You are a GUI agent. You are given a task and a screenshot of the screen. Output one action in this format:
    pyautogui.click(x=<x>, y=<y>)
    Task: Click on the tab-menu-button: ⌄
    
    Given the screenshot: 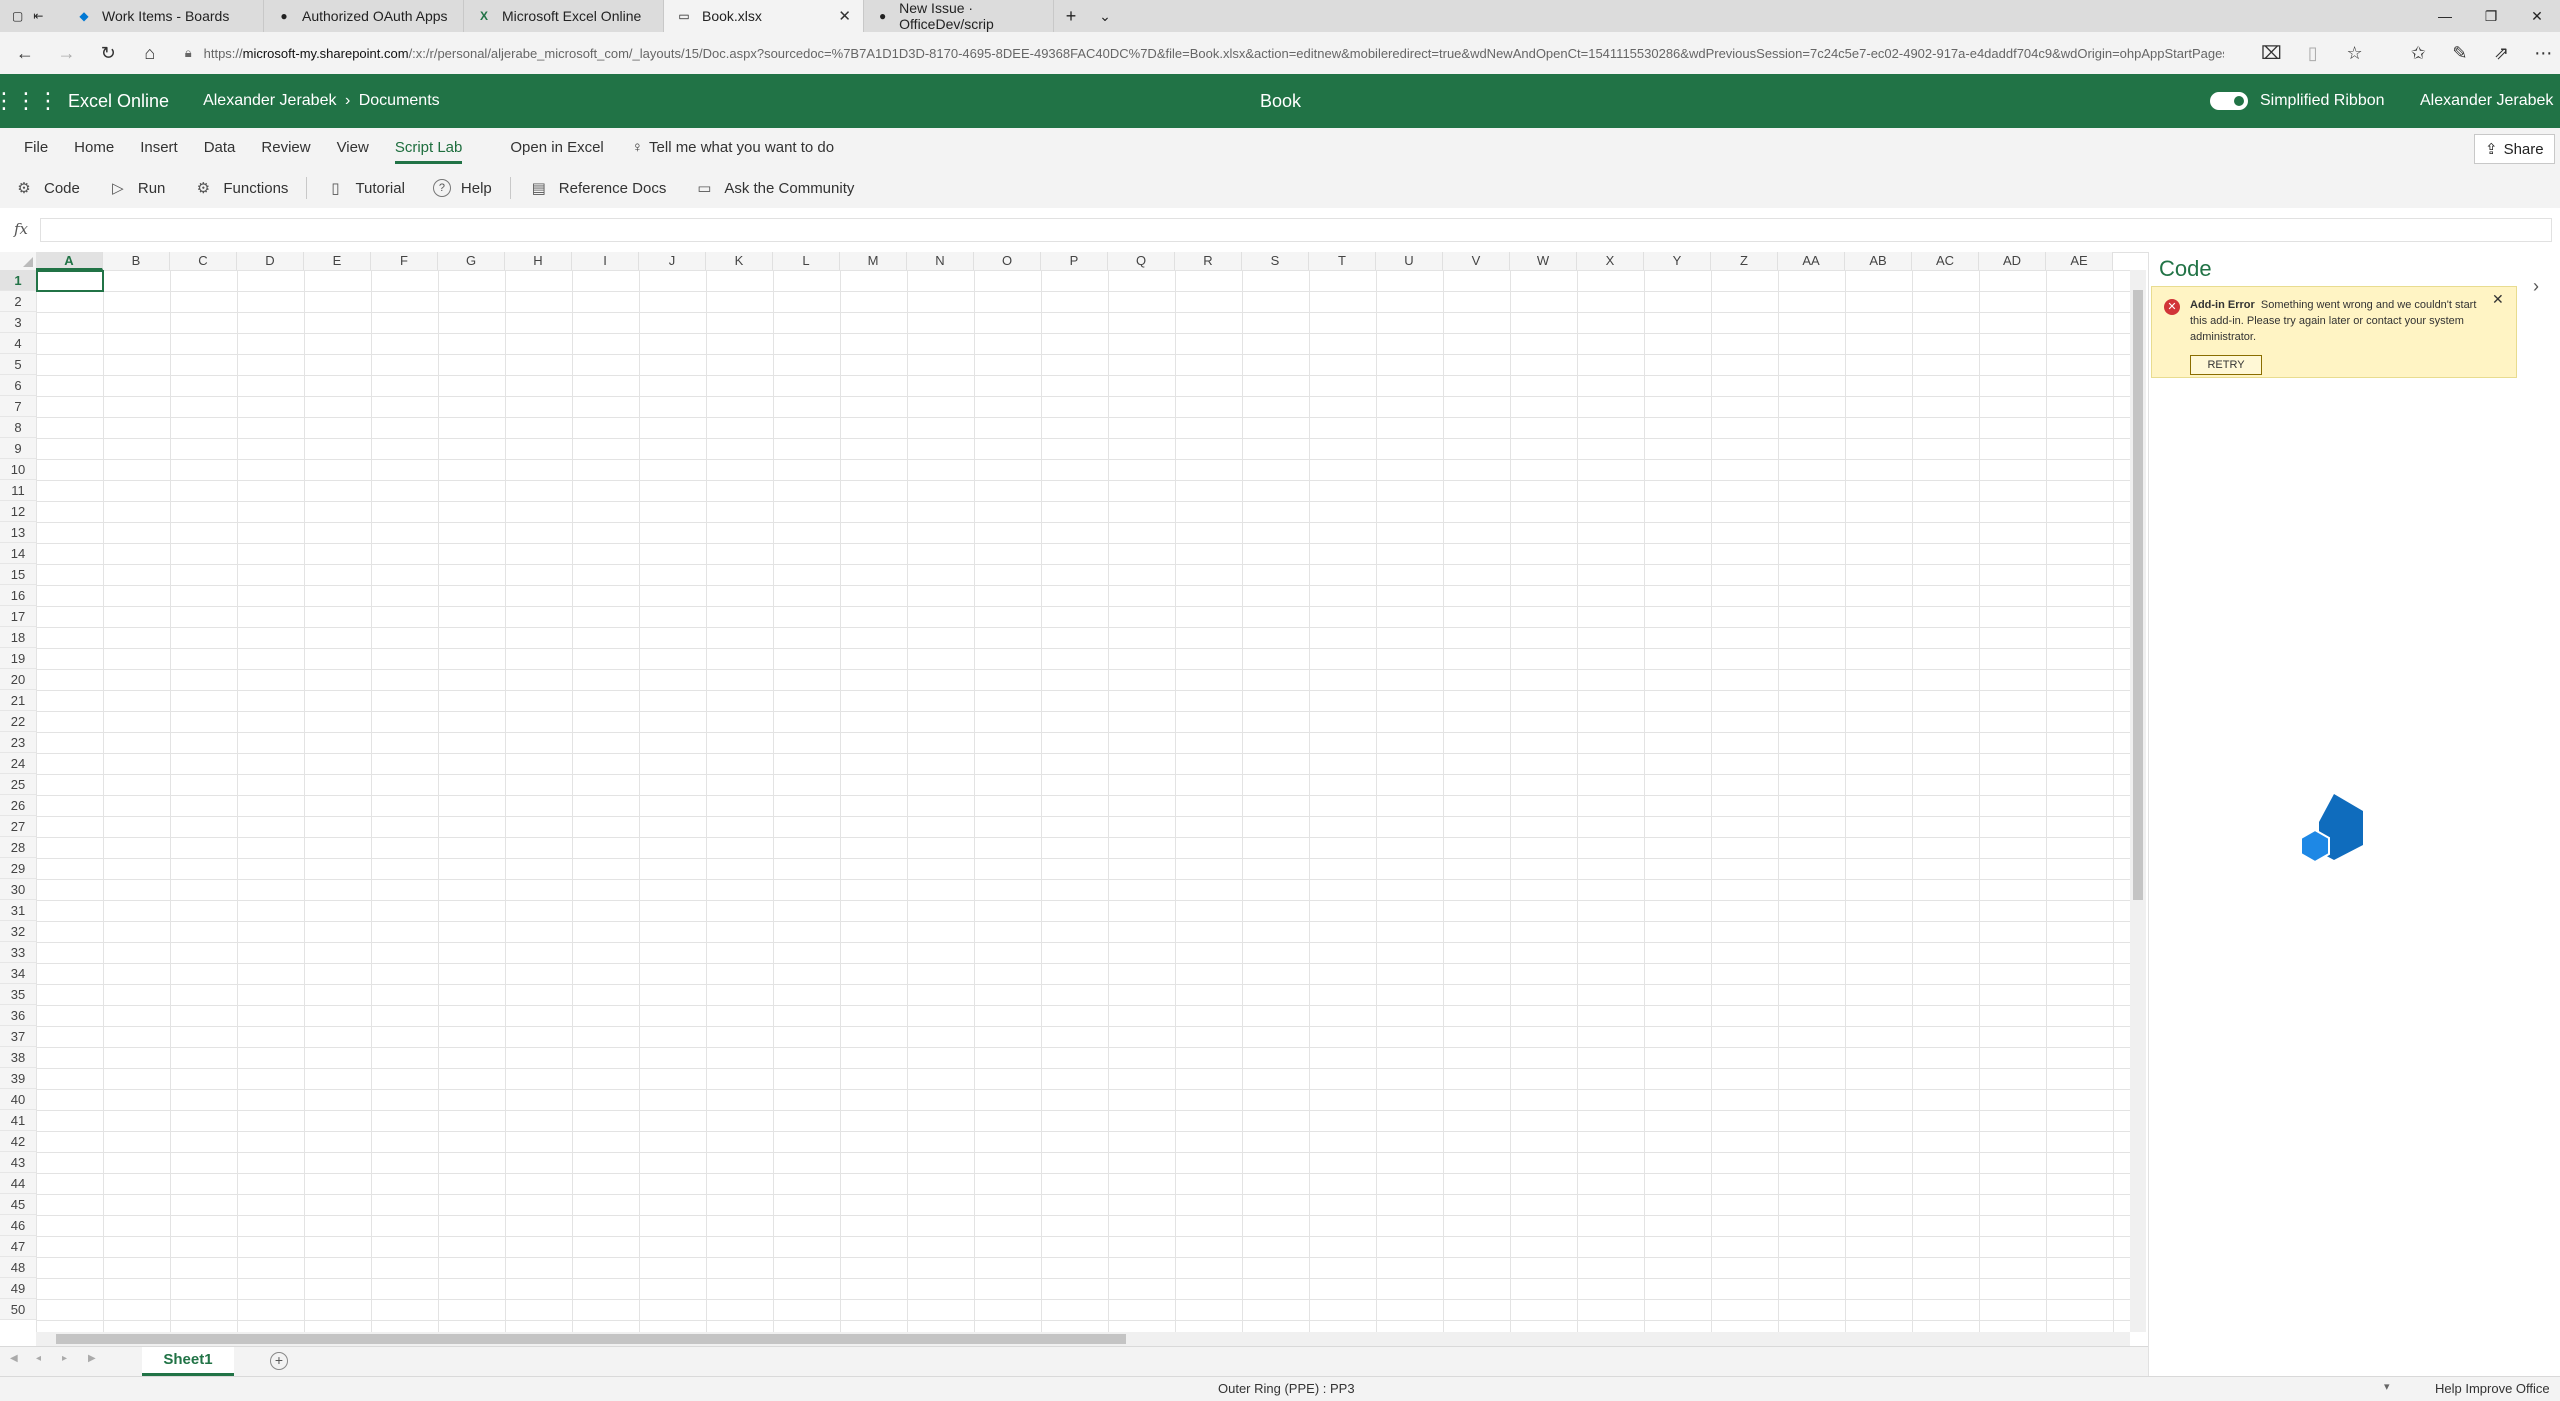 What is the action you would take?
    pyautogui.click(x=1105, y=16)
    